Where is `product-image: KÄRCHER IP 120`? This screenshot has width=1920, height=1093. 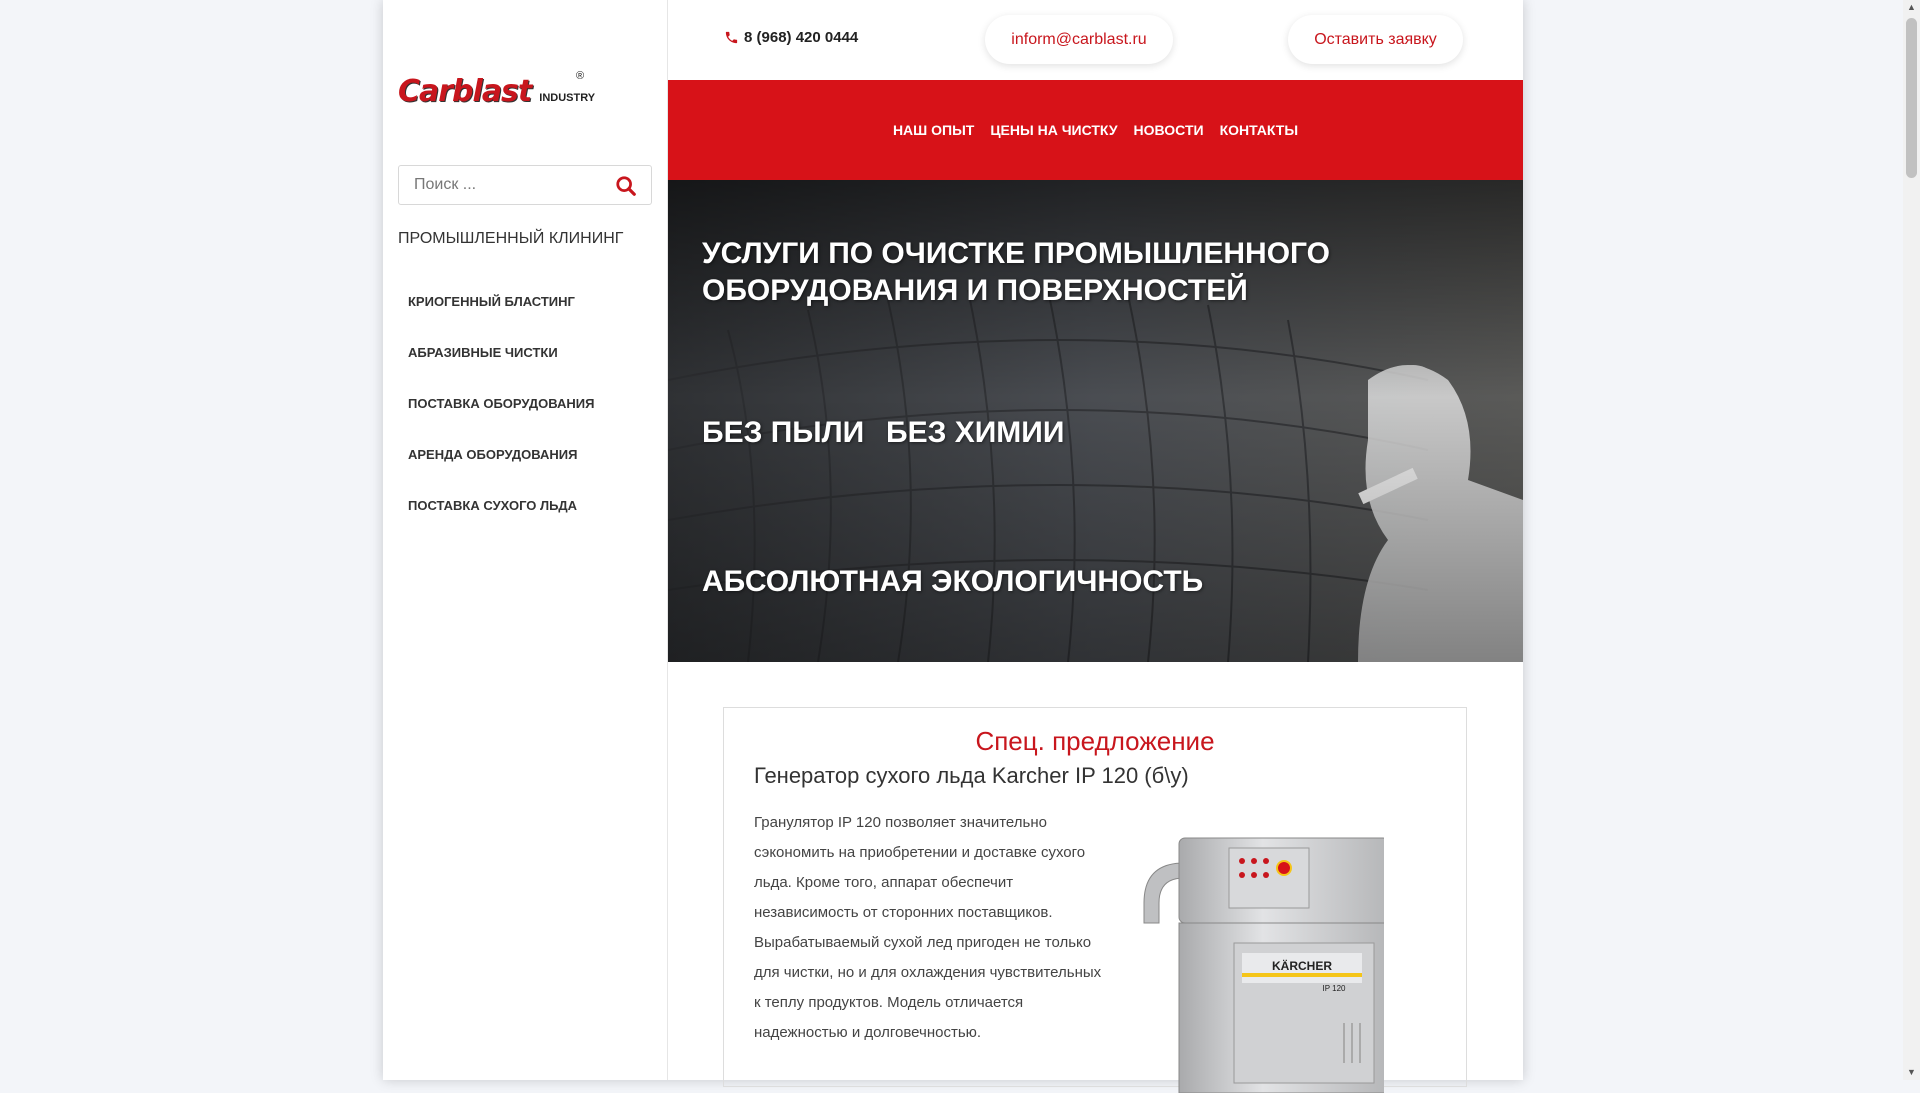
product-image: KÄRCHER IP 120 is located at coordinates (1254, 958).